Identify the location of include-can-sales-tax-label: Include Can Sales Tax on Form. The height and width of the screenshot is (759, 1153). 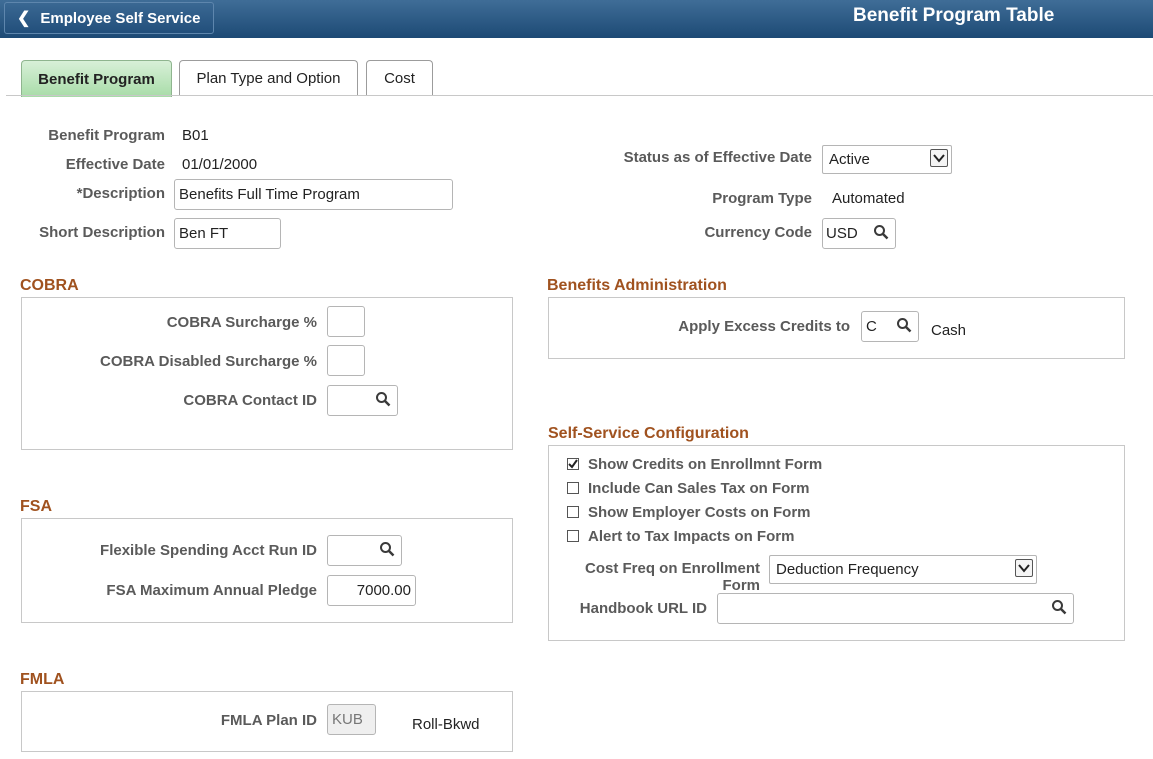
(699, 488).